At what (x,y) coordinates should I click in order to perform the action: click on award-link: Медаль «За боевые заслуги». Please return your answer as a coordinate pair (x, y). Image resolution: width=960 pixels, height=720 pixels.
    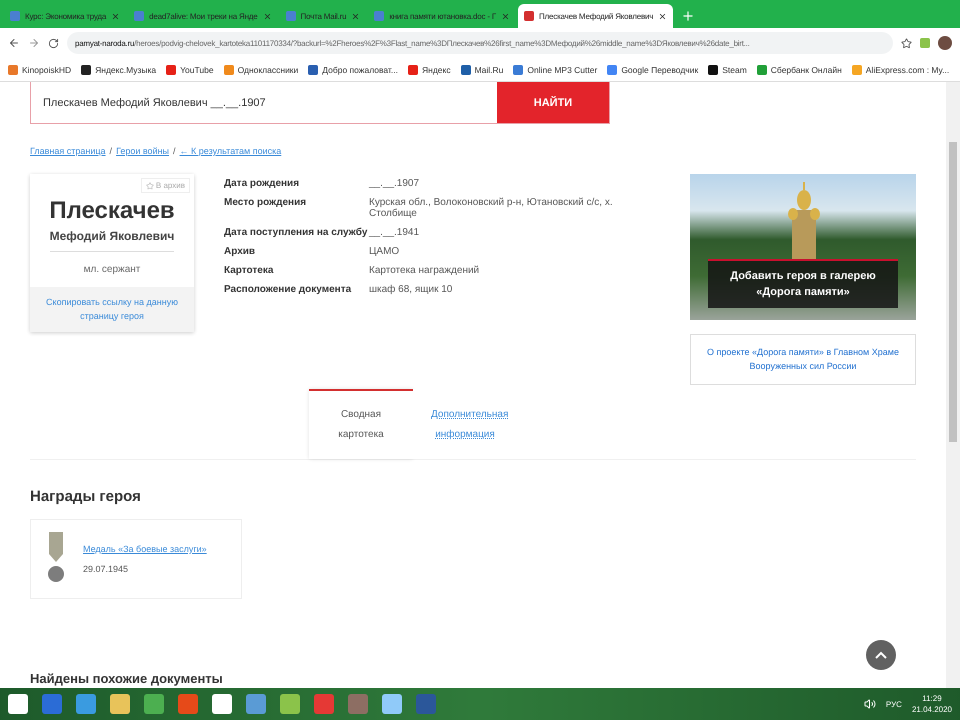
    Looking at the image, I should click on (145, 549).